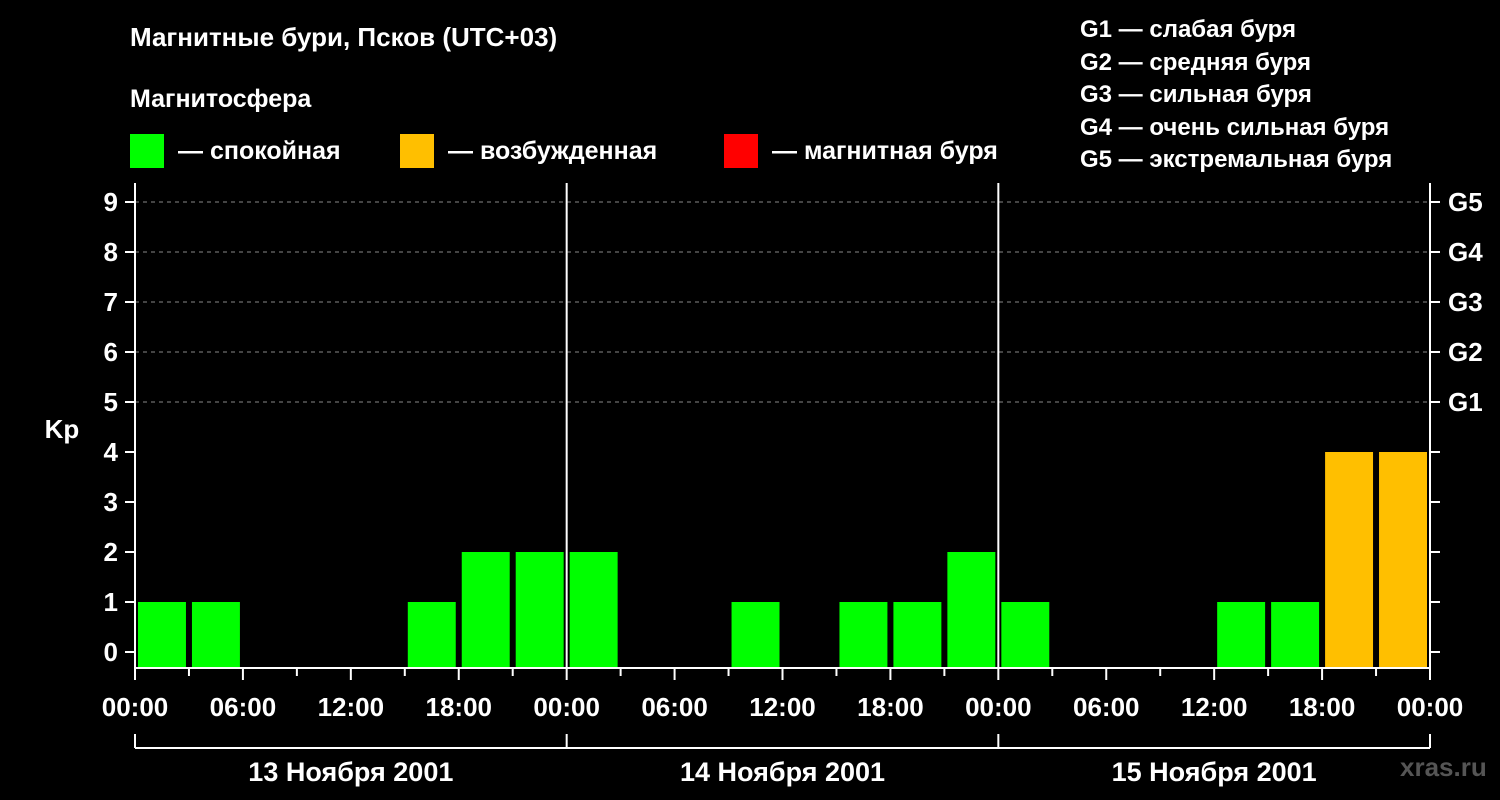 The image size is (1500, 800). What do you see at coordinates (111, 302) in the screenshot?
I see `y-tick-label-7: 7` at bounding box center [111, 302].